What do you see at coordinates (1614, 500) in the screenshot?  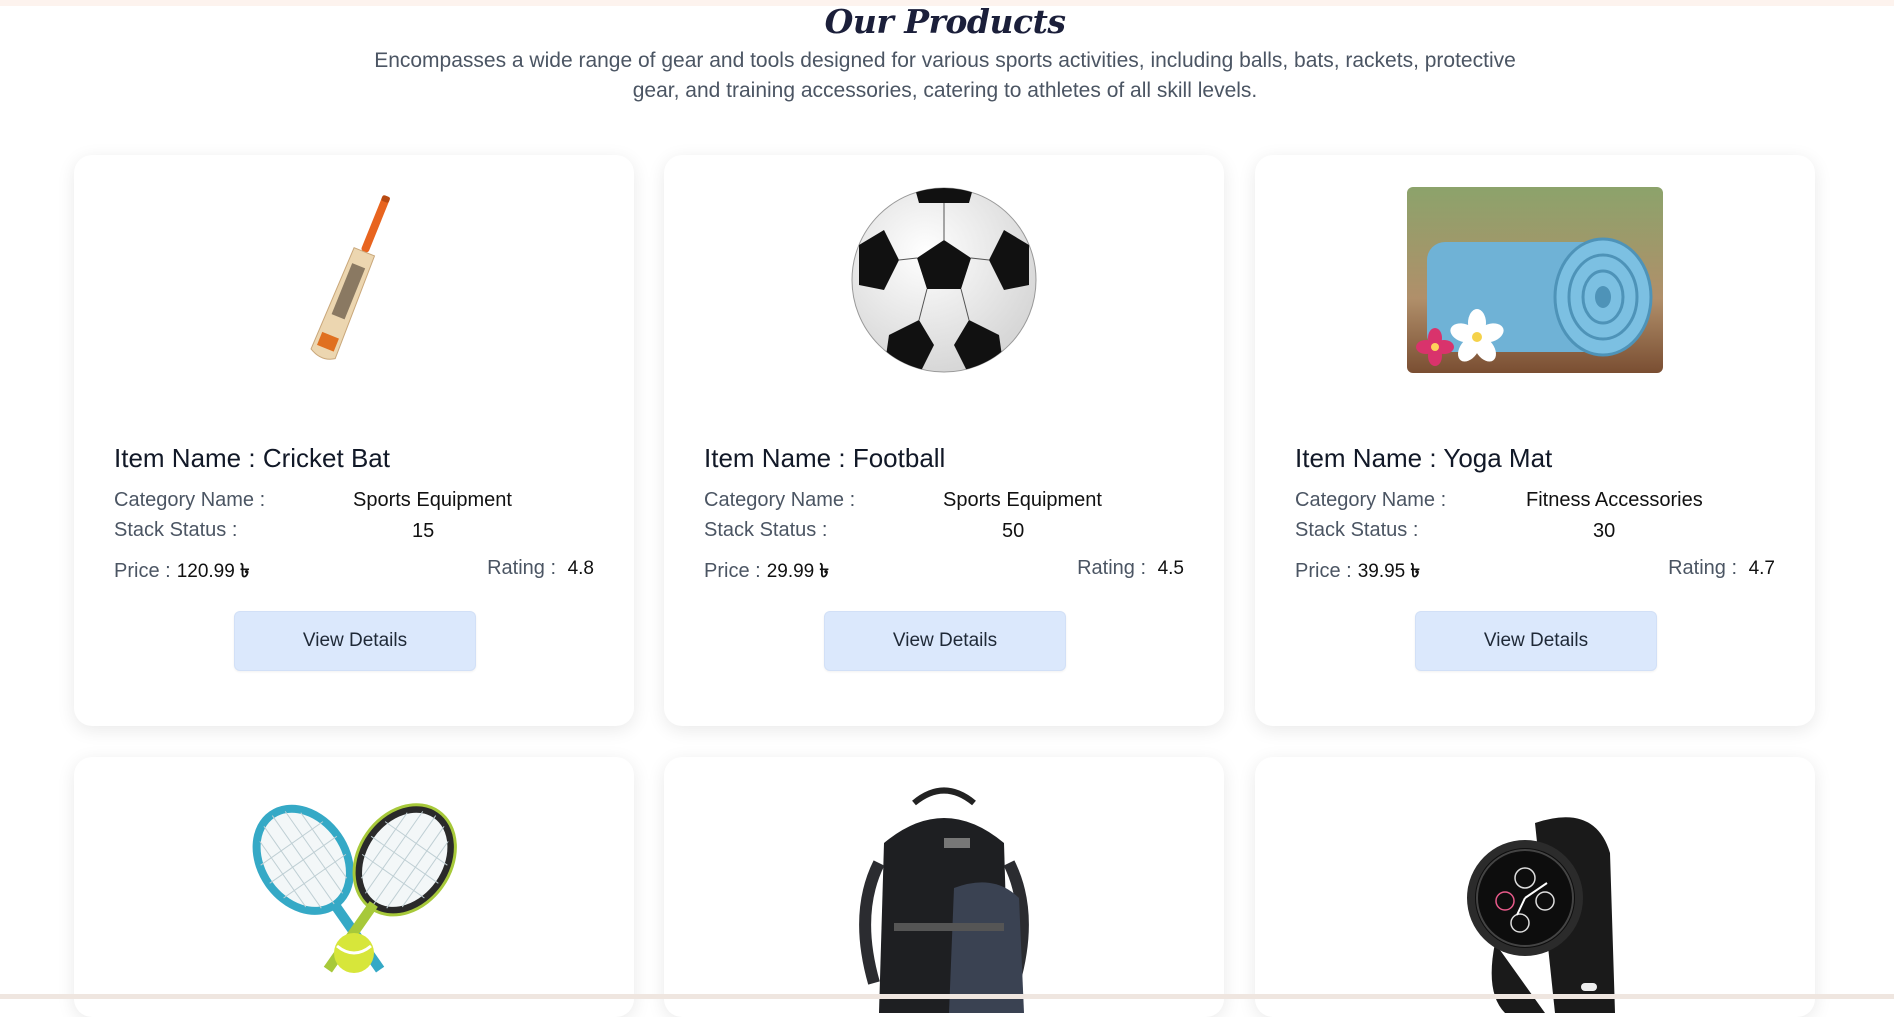 I see `category-value: Fitness Accessories` at bounding box center [1614, 500].